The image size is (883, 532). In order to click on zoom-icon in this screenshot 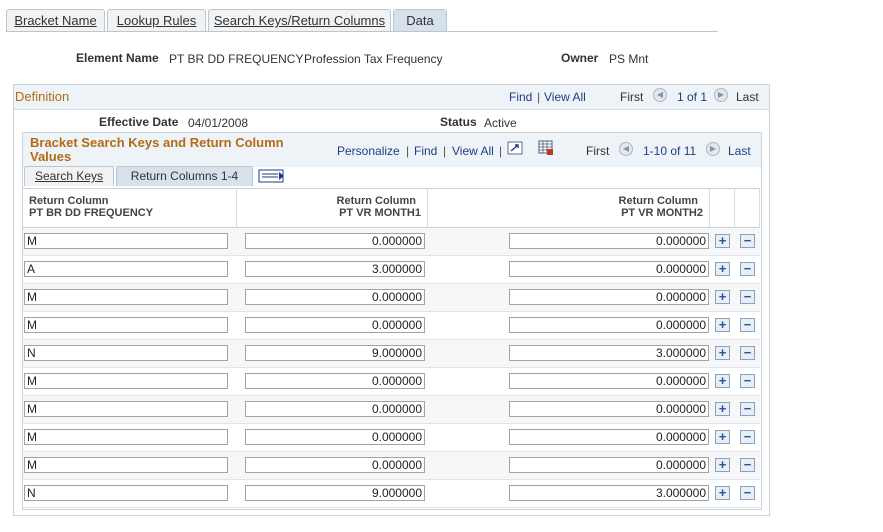, I will do `click(515, 148)`.